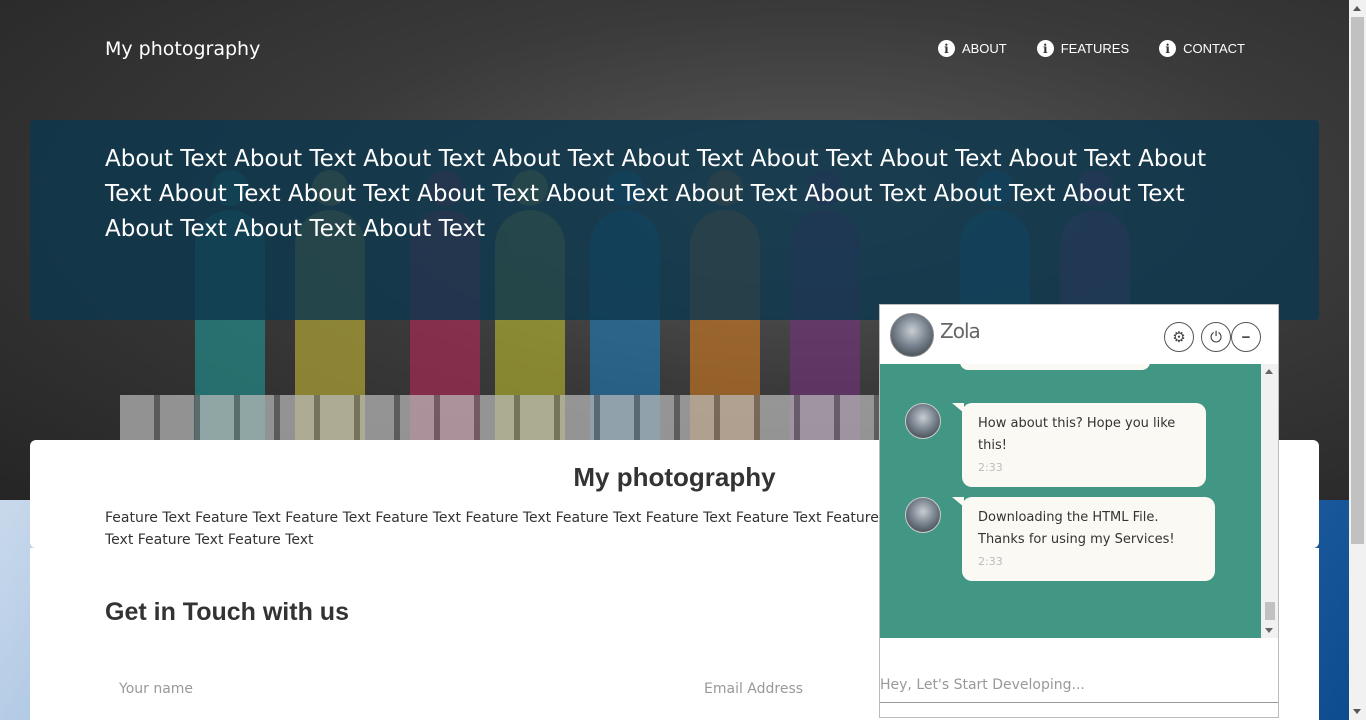 Image resolution: width=1366 pixels, height=720 pixels. Describe the element at coordinates (500, 420) in the screenshot. I see `chalk-floor` at that location.